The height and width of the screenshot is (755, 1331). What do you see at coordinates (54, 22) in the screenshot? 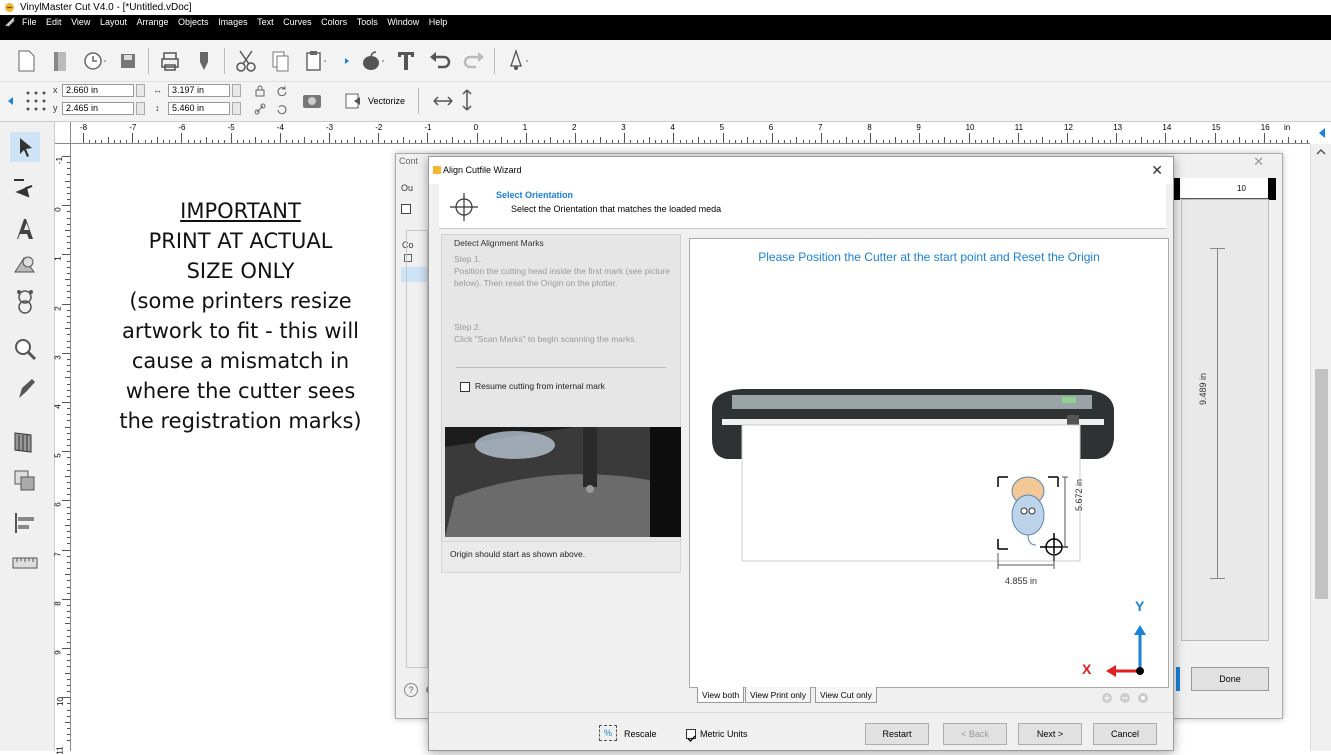
I see `menu-edit: Edit` at bounding box center [54, 22].